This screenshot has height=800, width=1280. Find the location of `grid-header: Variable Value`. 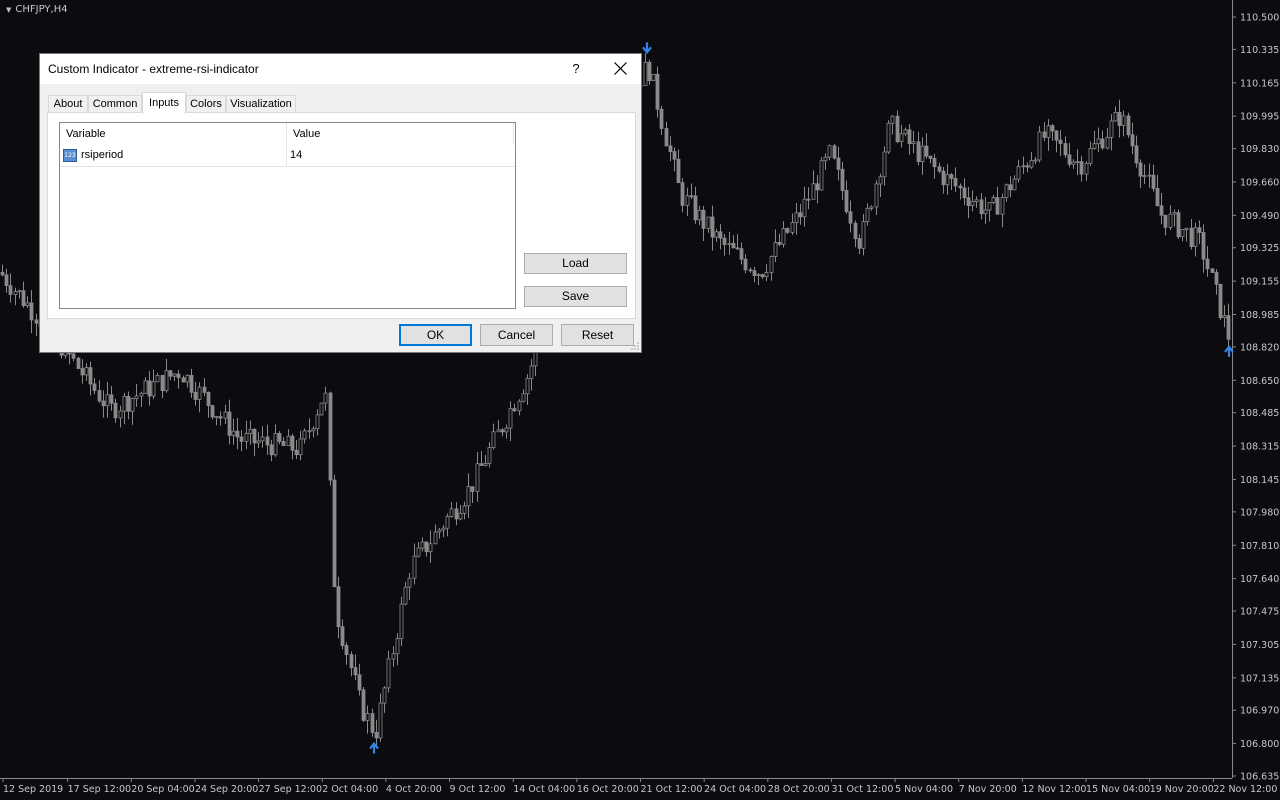

grid-header: Variable Value is located at coordinates (287, 134).